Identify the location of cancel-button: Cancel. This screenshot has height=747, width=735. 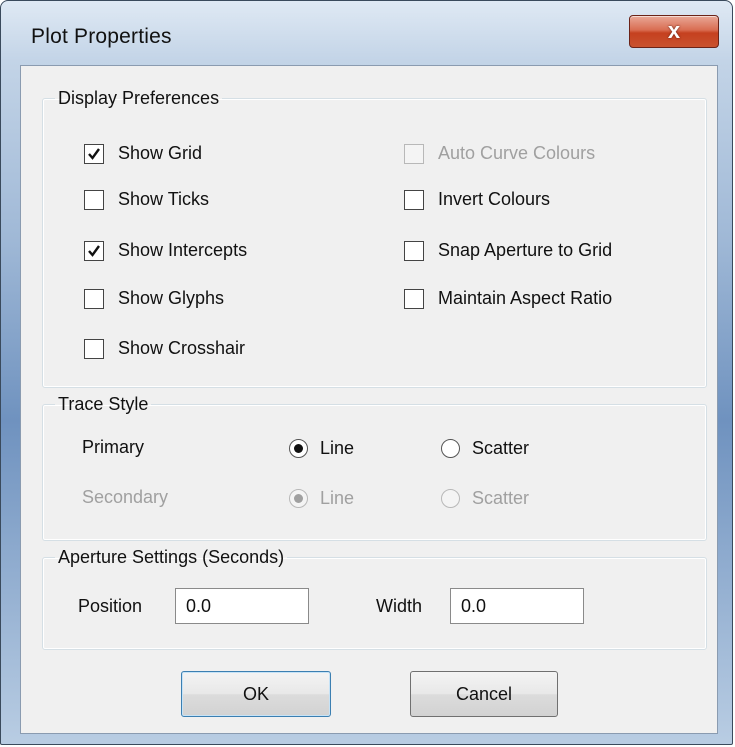
(484, 694).